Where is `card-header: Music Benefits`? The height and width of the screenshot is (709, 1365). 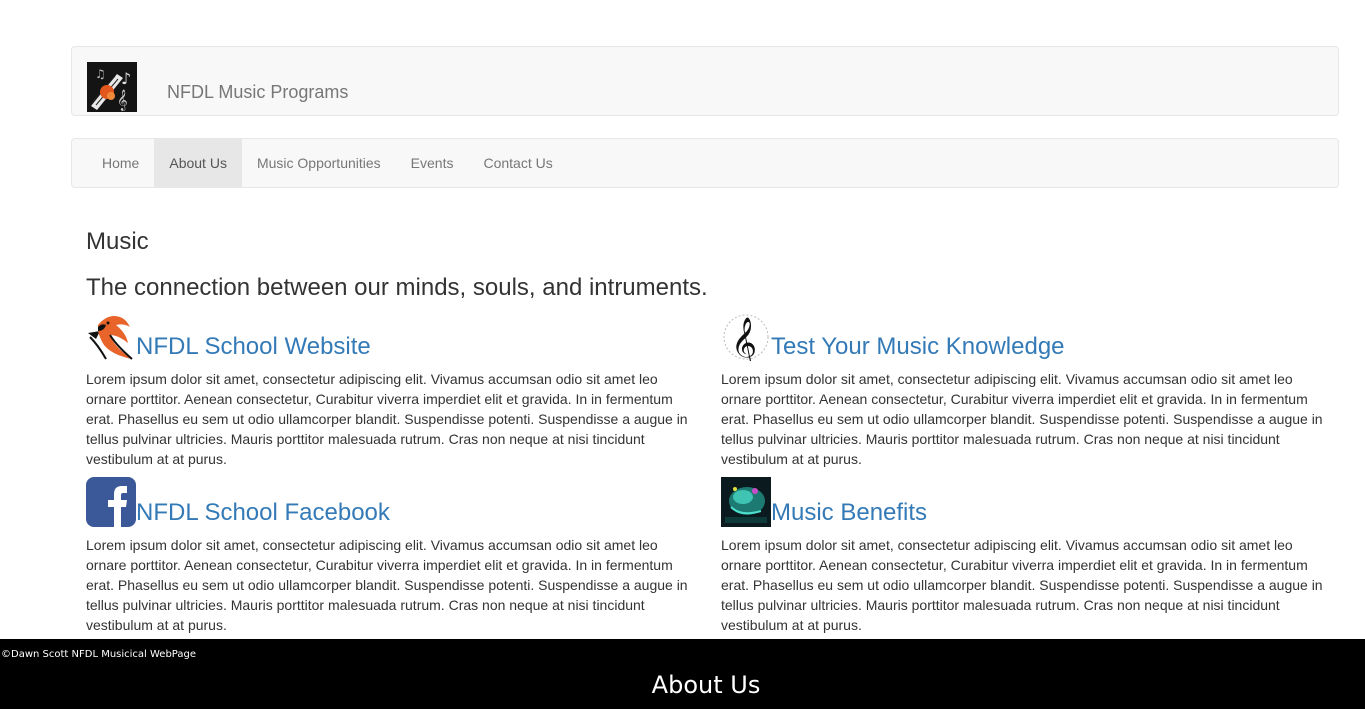 card-header: Music Benefits is located at coordinates (1026, 502).